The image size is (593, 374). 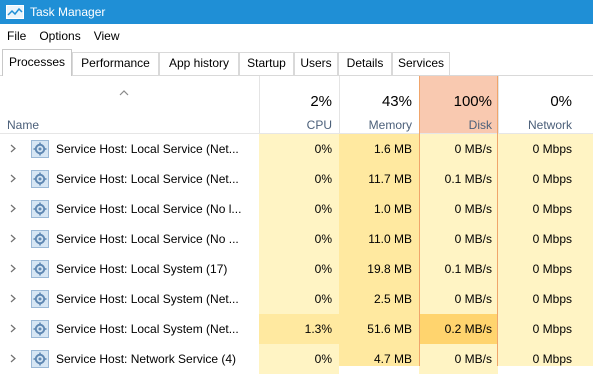 What do you see at coordinates (392, 299) in the screenshot?
I see `memory-value: 2.5 MB` at bounding box center [392, 299].